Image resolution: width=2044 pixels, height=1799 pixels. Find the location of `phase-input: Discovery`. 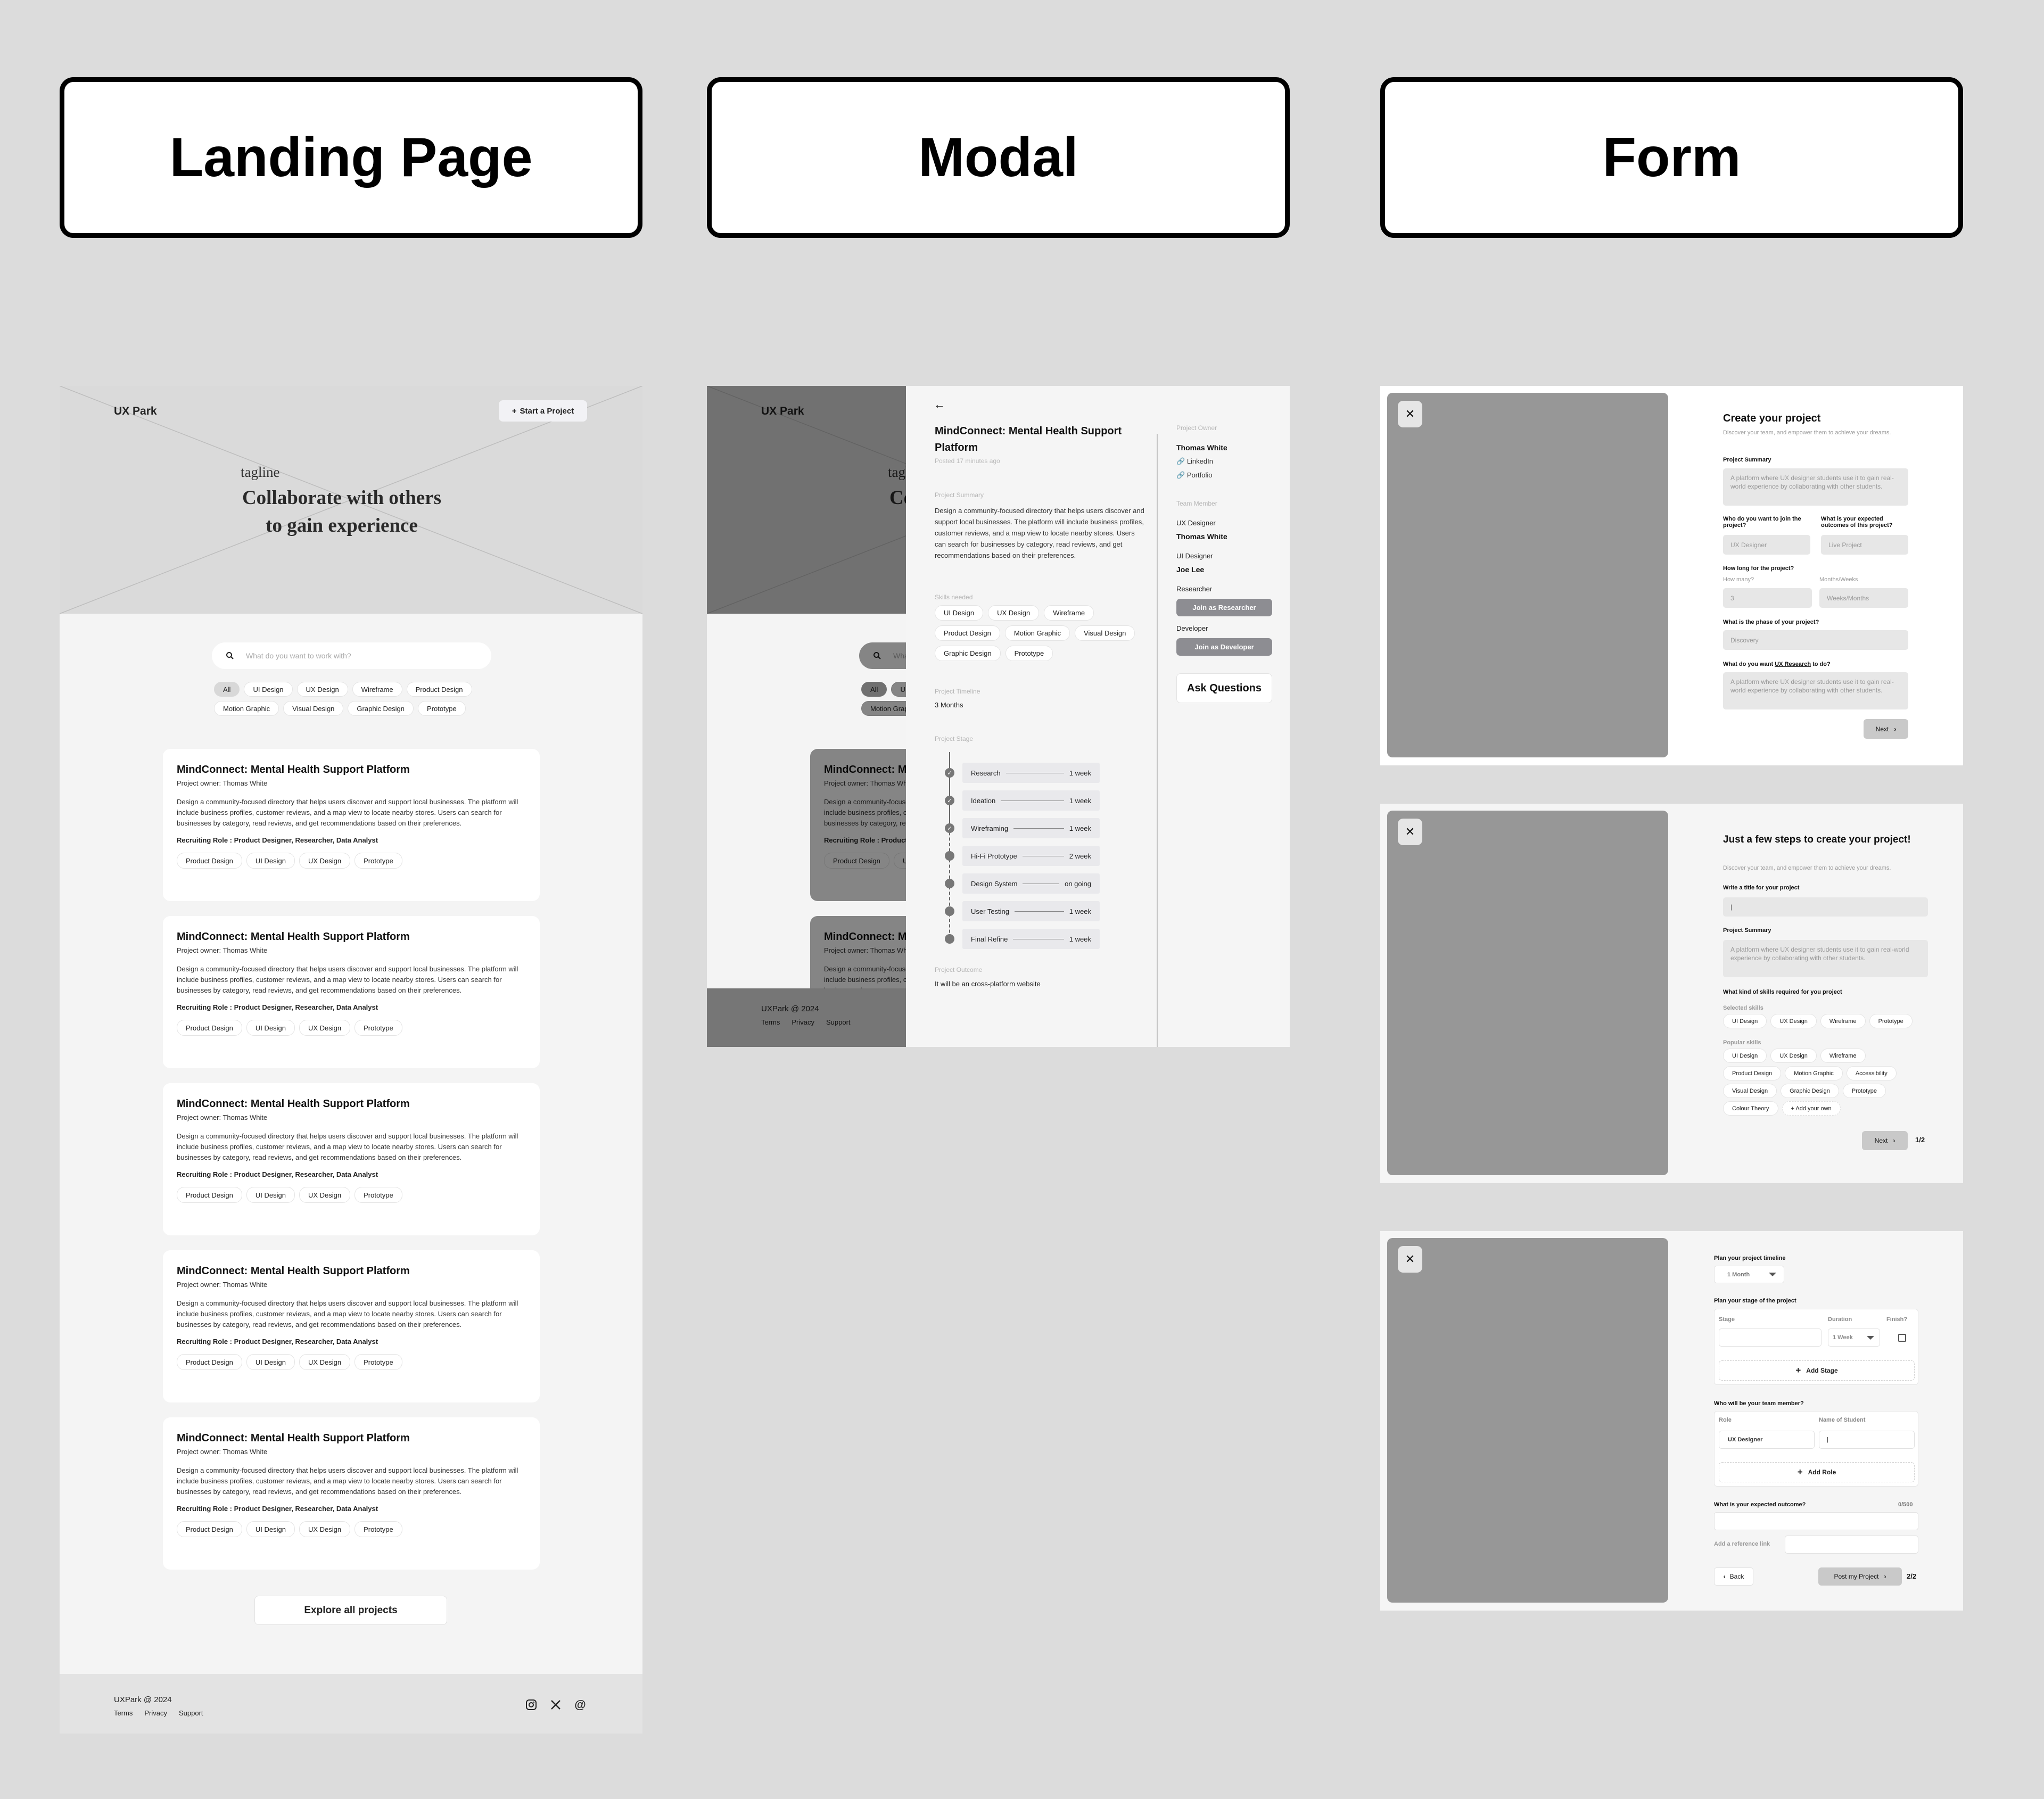

phase-input: Discovery is located at coordinates (1816, 640).